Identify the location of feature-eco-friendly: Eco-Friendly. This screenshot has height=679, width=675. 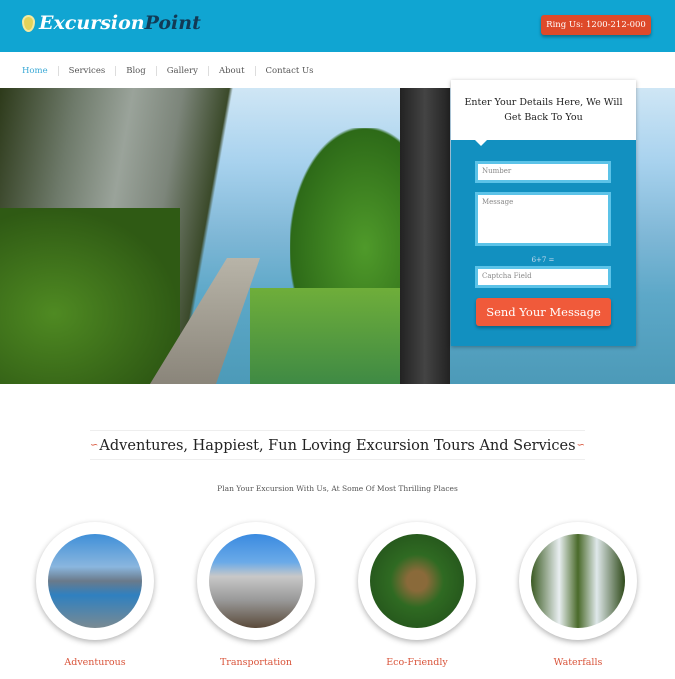
(417, 595).